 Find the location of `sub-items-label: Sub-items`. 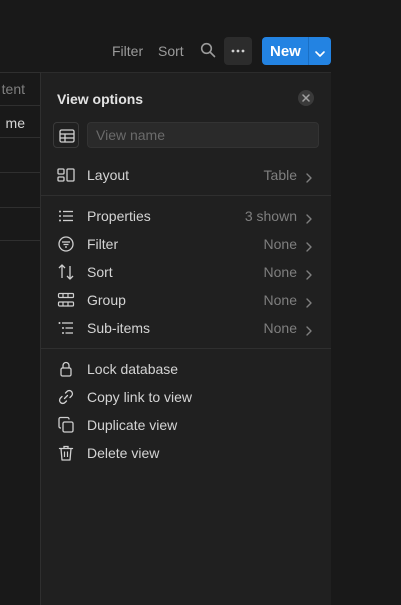

sub-items-label: Sub-items is located at coordinates (119, 328).